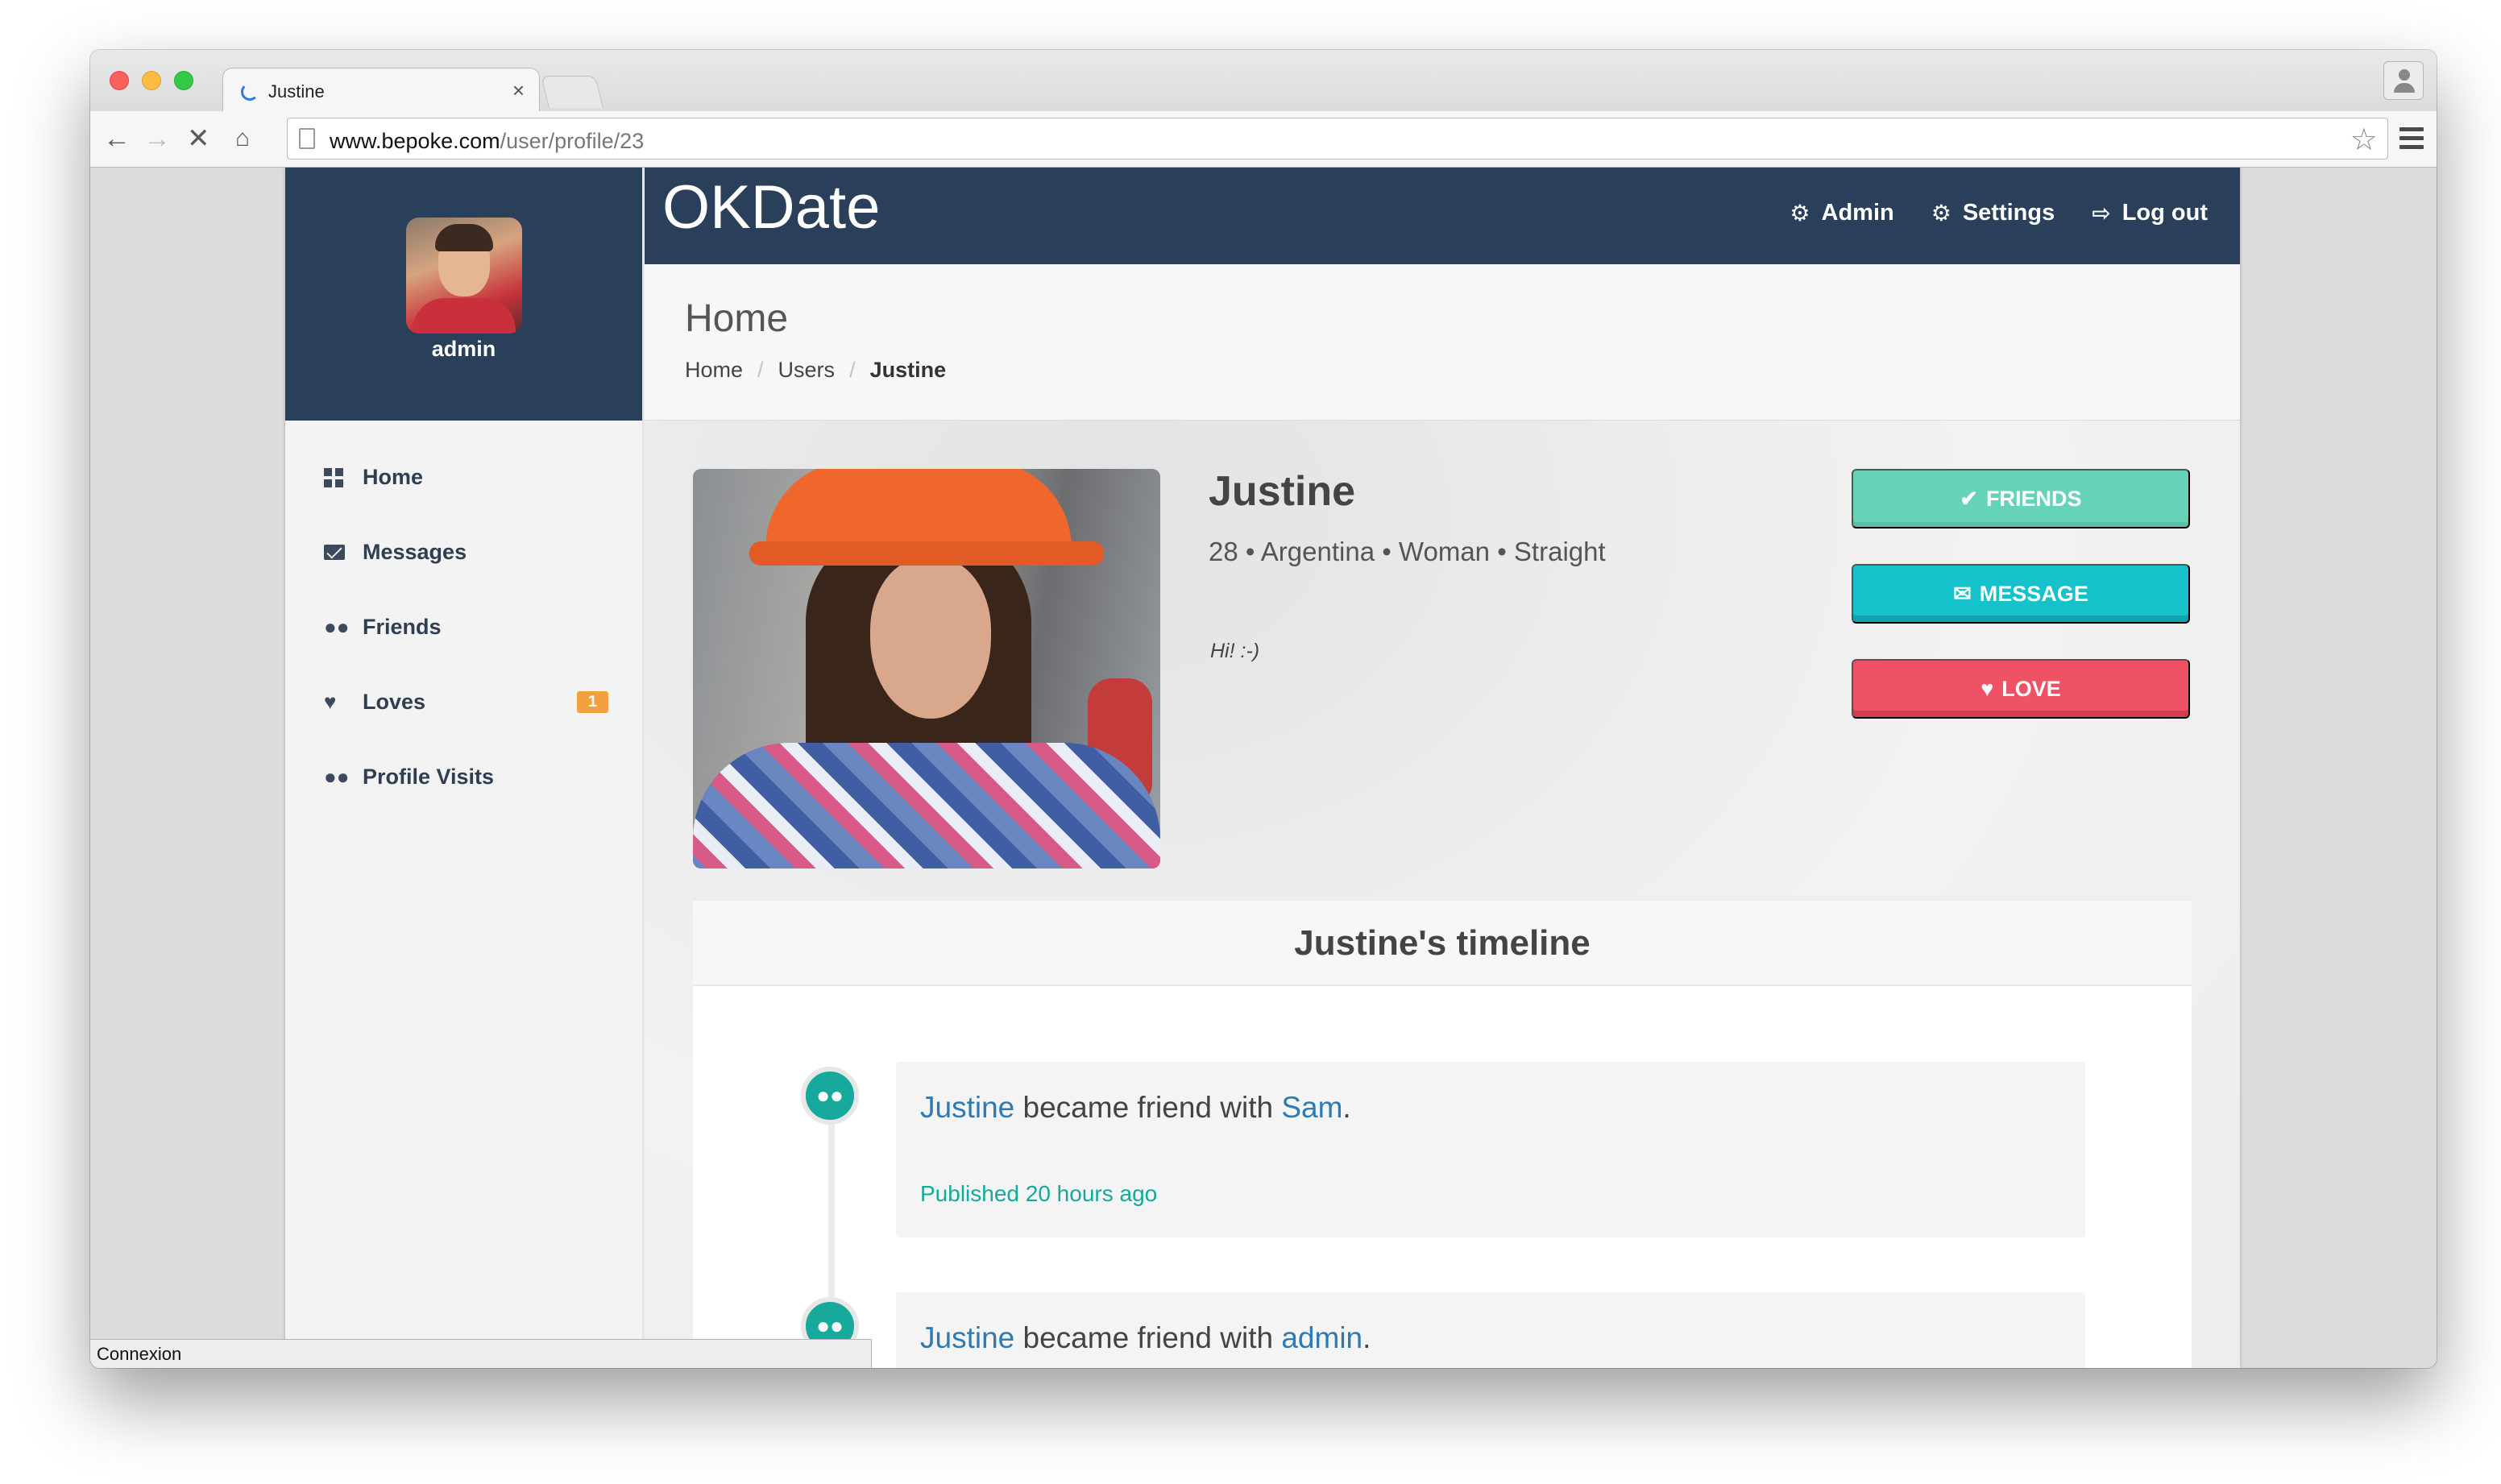  I want to click on timeline-target-link: Sam, so click(1311, 1107).